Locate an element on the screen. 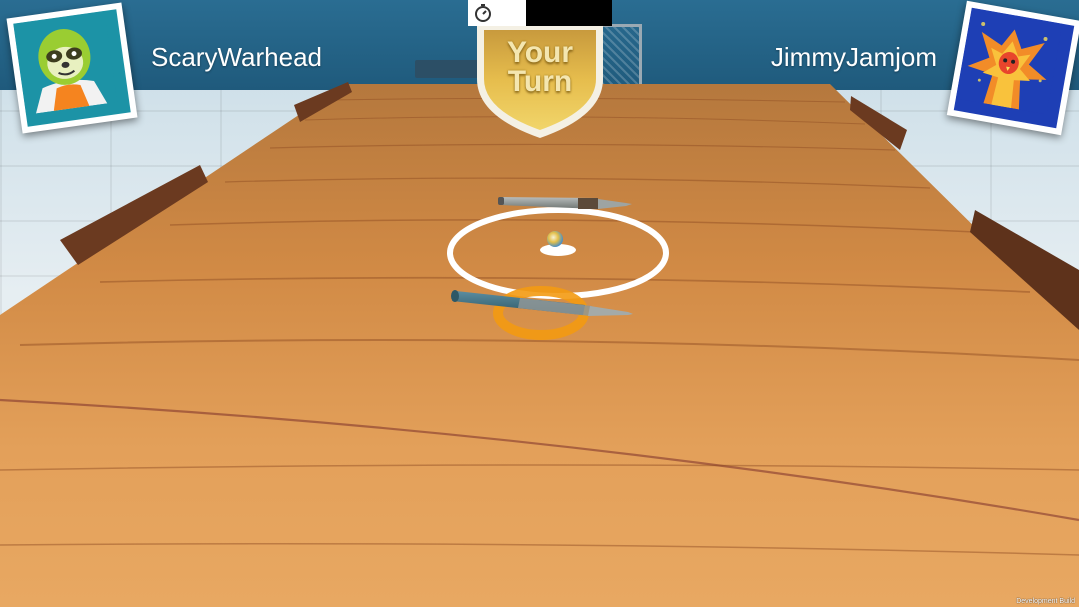 This screenshot has height=607, width=1079. player1-name: ScaryWarhead is located at coordinates (236, 57).